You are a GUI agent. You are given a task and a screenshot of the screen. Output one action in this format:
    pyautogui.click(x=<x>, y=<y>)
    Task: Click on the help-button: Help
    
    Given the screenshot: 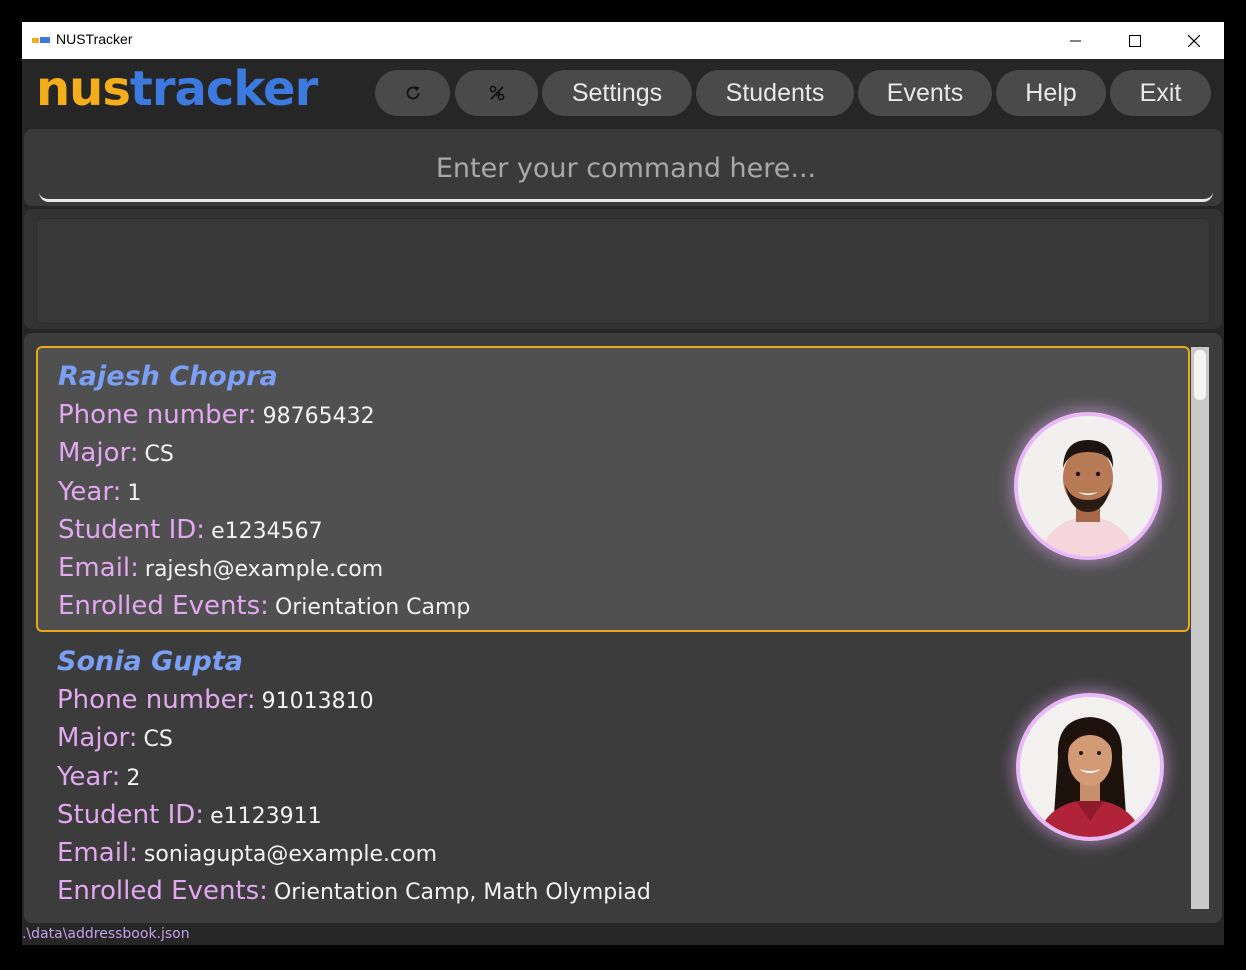 What is the action you would take?
    pyautogui.click(x=1051, y=93)
    